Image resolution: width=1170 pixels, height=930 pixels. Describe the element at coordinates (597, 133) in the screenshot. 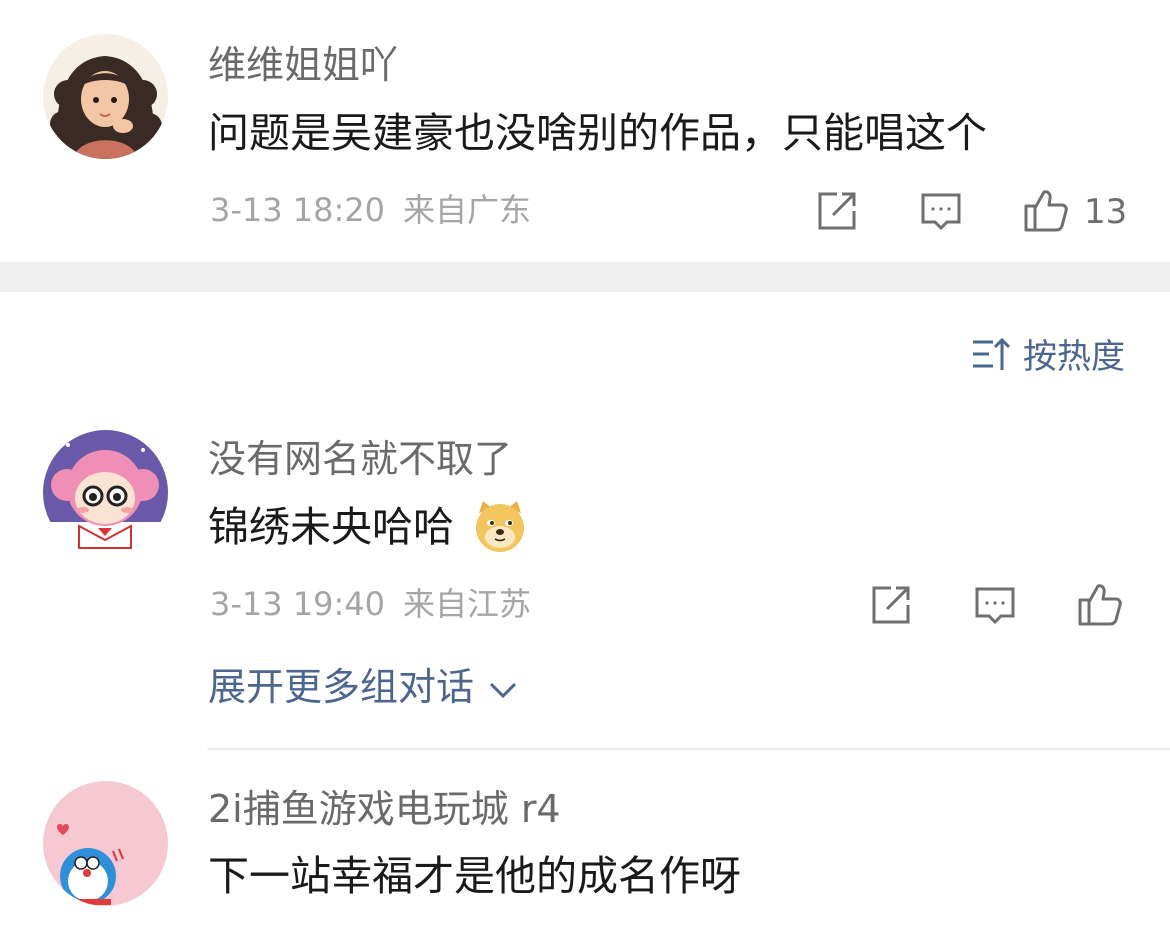

I see `comment-text: 问题是吴建豪也没啥别的作品，只能唱这个` at that location.